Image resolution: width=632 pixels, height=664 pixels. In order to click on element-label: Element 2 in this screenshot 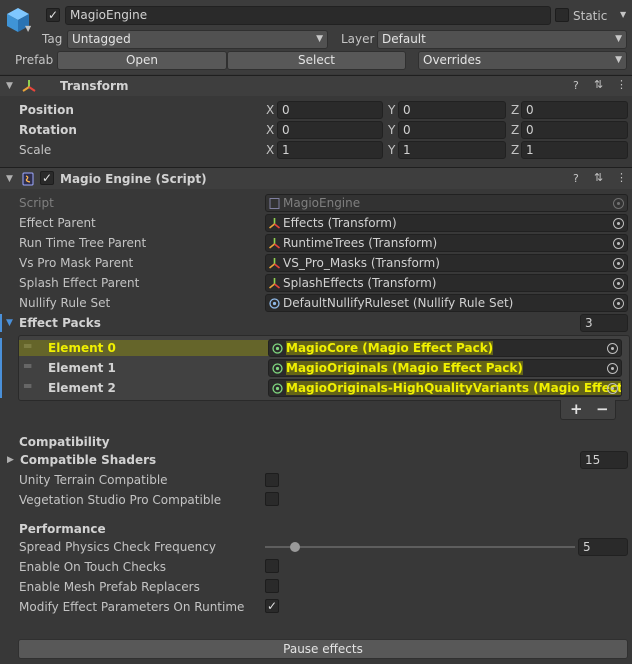, I will do `click(82, 388)`.